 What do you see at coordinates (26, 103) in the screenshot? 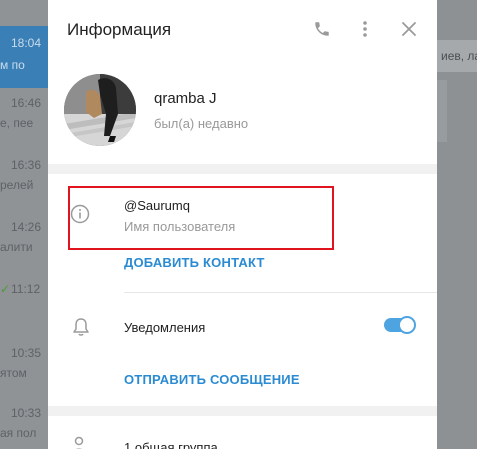
I see `chat-time: 16:46` at bounding box center [26, 103].